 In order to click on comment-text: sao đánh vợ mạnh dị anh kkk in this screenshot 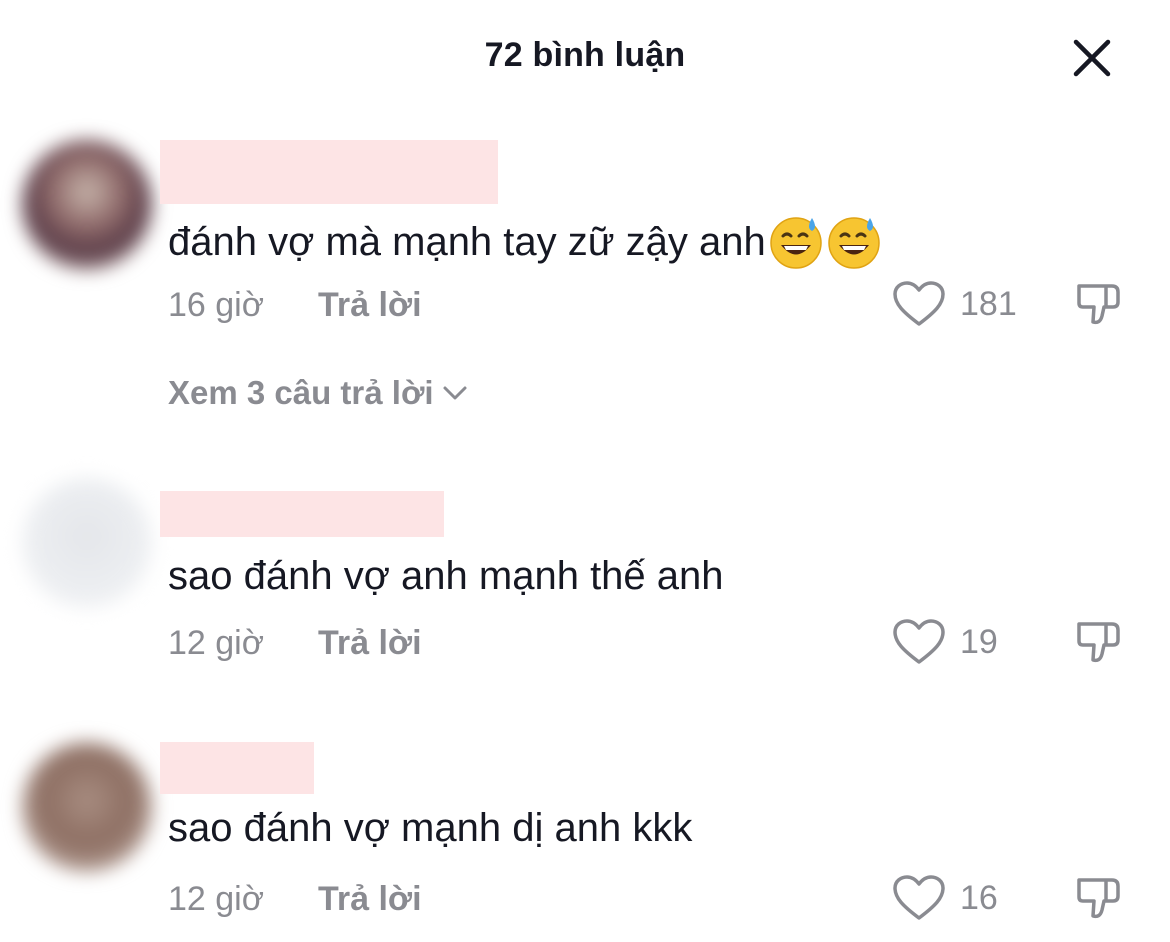, I will do `click(430, 828)`.